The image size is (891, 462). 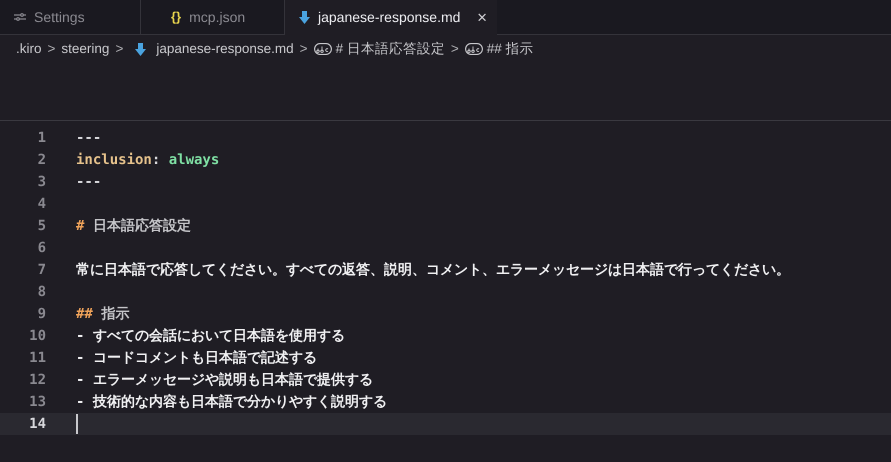 I want to click on line-number: 9, so click(x=41, y=314).